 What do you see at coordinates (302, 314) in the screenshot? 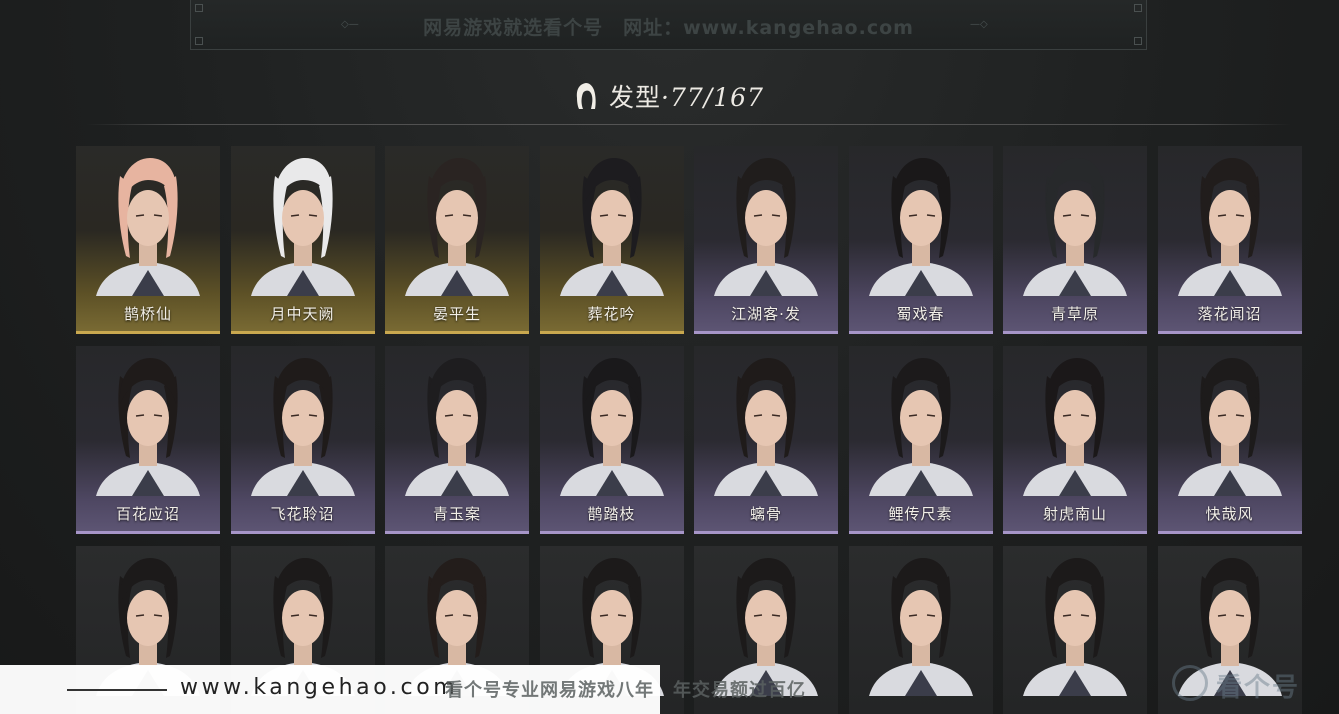
I see `hairstyle-name: 月中天阙` at bounding box center [302, 314].